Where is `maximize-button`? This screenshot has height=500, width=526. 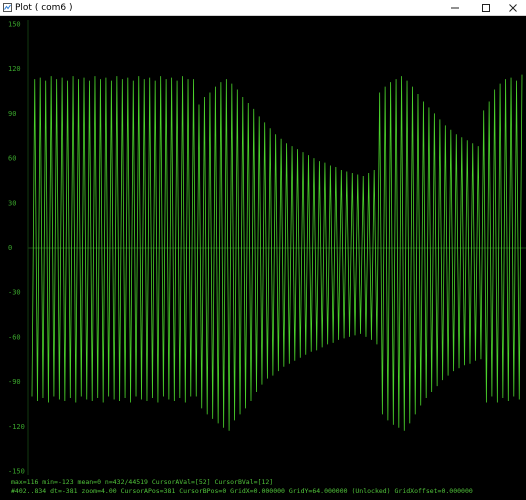
maximize-button is located at coordinates (486, 8).